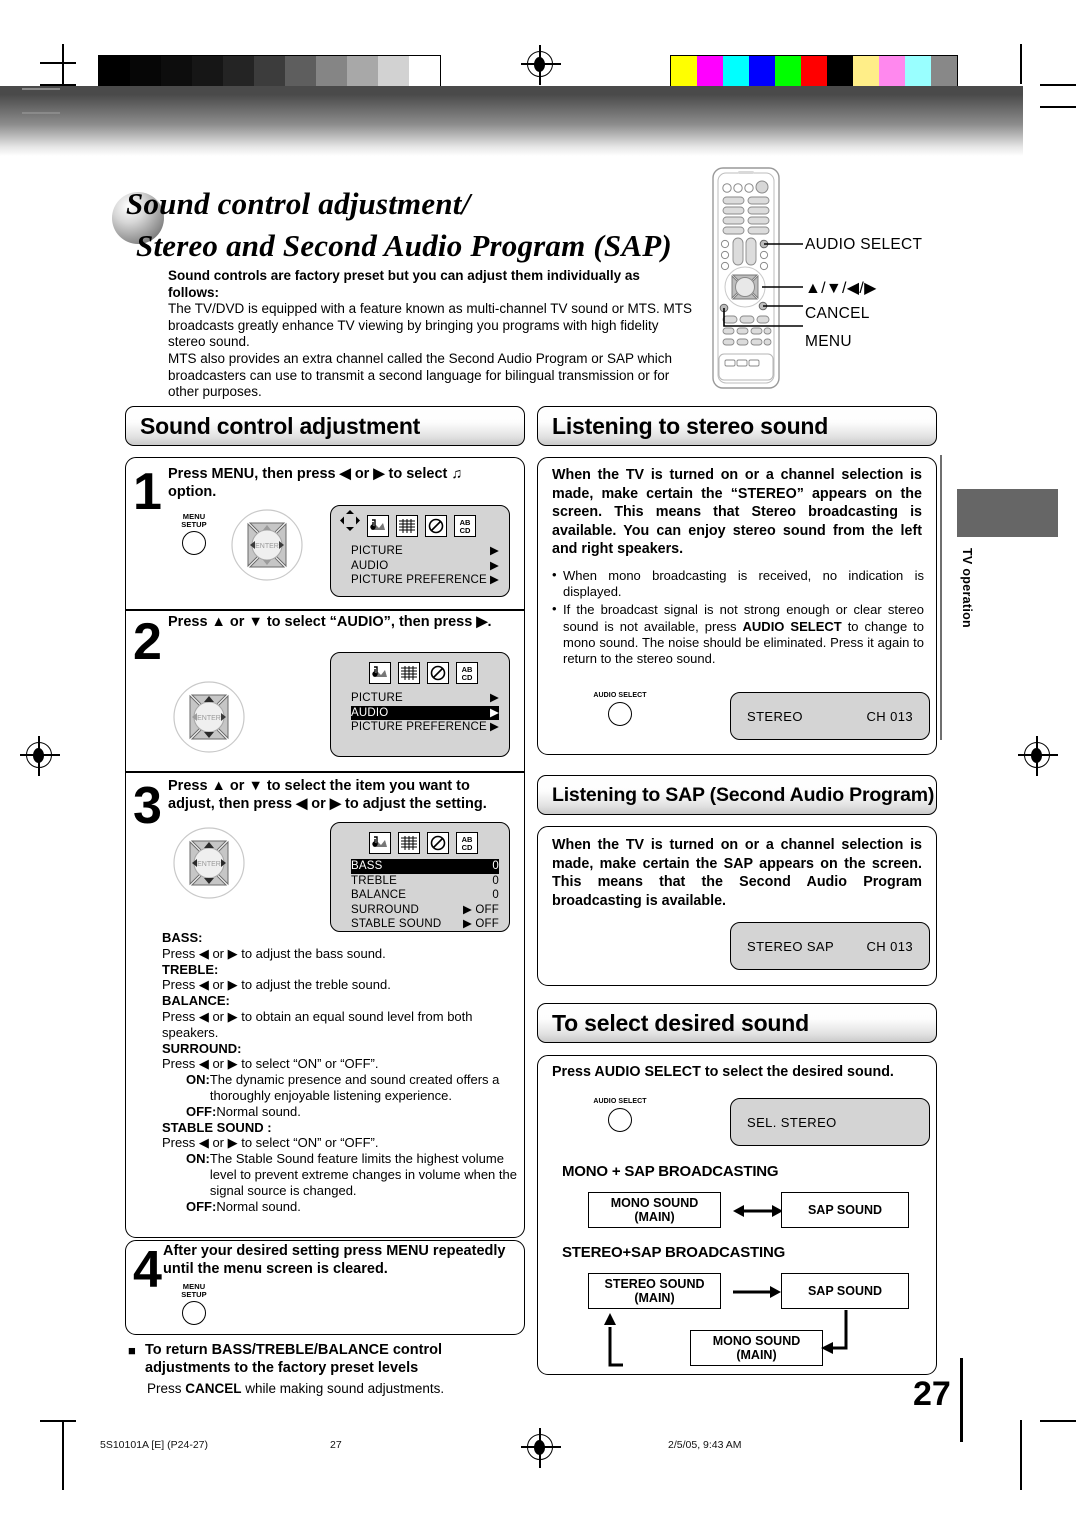  I want to click on osd-row: SURROUND ▶ OFF, so click(425, 910).